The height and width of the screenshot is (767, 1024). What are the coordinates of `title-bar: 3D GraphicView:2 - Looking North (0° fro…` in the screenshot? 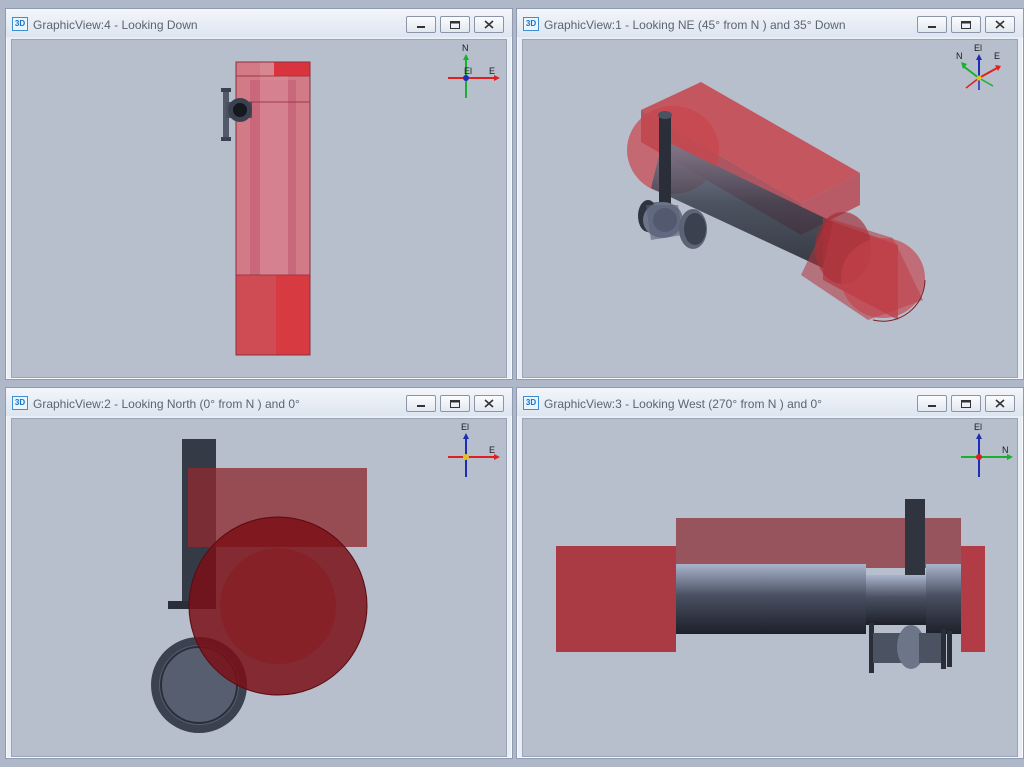 It's located at (259, 402).